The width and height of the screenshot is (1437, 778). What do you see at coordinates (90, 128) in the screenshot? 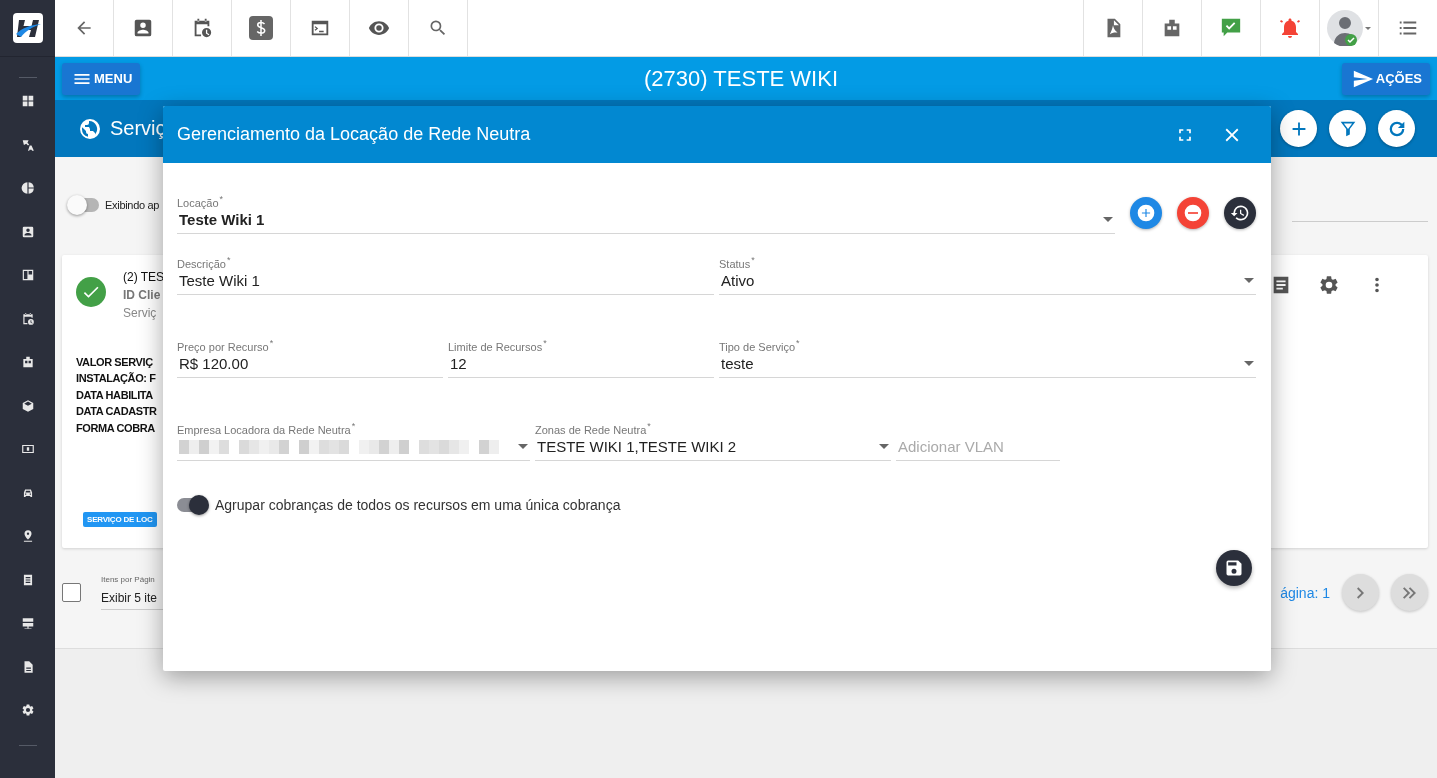
I see `globe-icon` at bounding box center [90, 128].